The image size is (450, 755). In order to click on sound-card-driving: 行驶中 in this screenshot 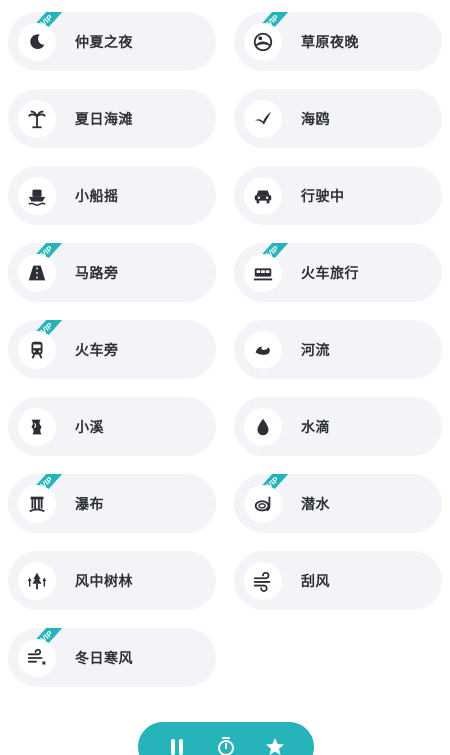, I will do `click(338, 195)`.